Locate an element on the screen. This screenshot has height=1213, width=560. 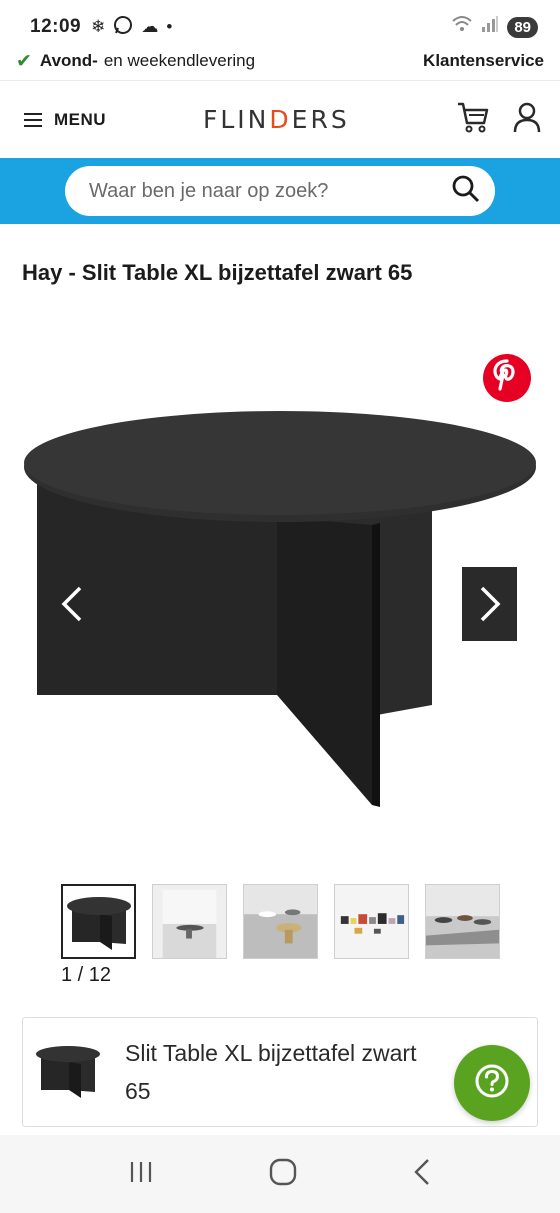
delivery-bold: Avond- is located at coordinates (68, 60).